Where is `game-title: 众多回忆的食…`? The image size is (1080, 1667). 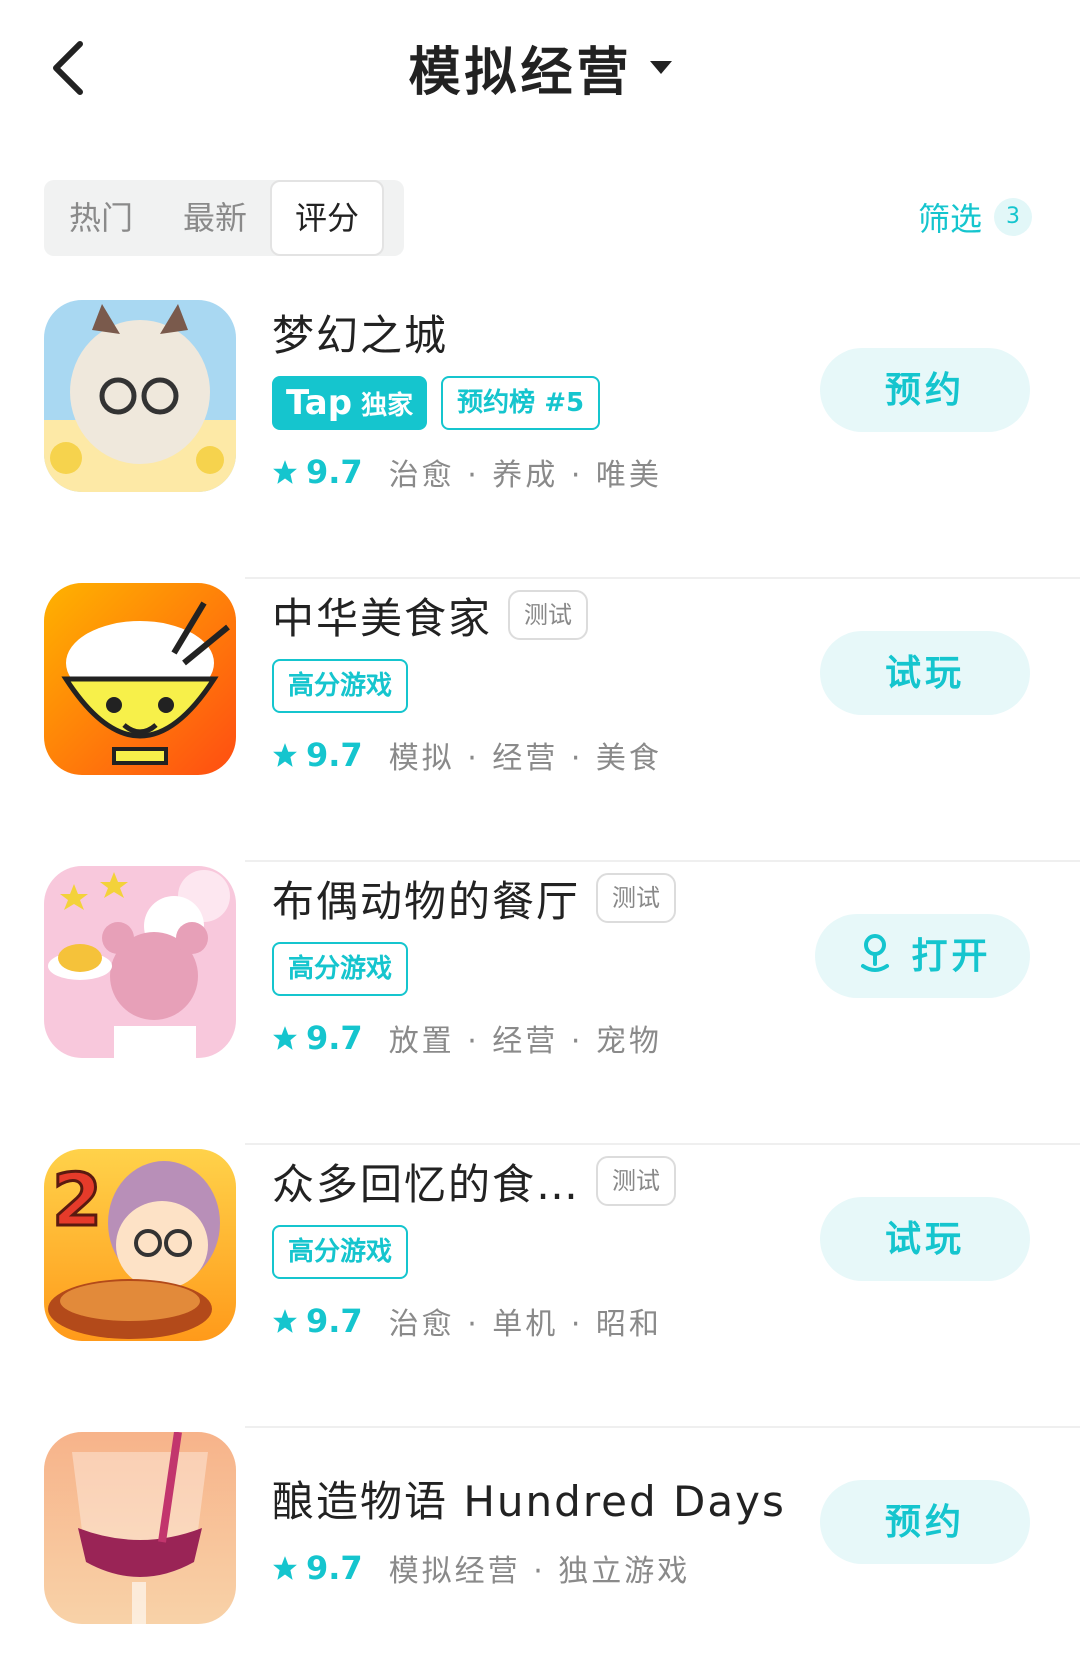 game-title: 众多回忆的食… is located at coordinates (426, 1181).